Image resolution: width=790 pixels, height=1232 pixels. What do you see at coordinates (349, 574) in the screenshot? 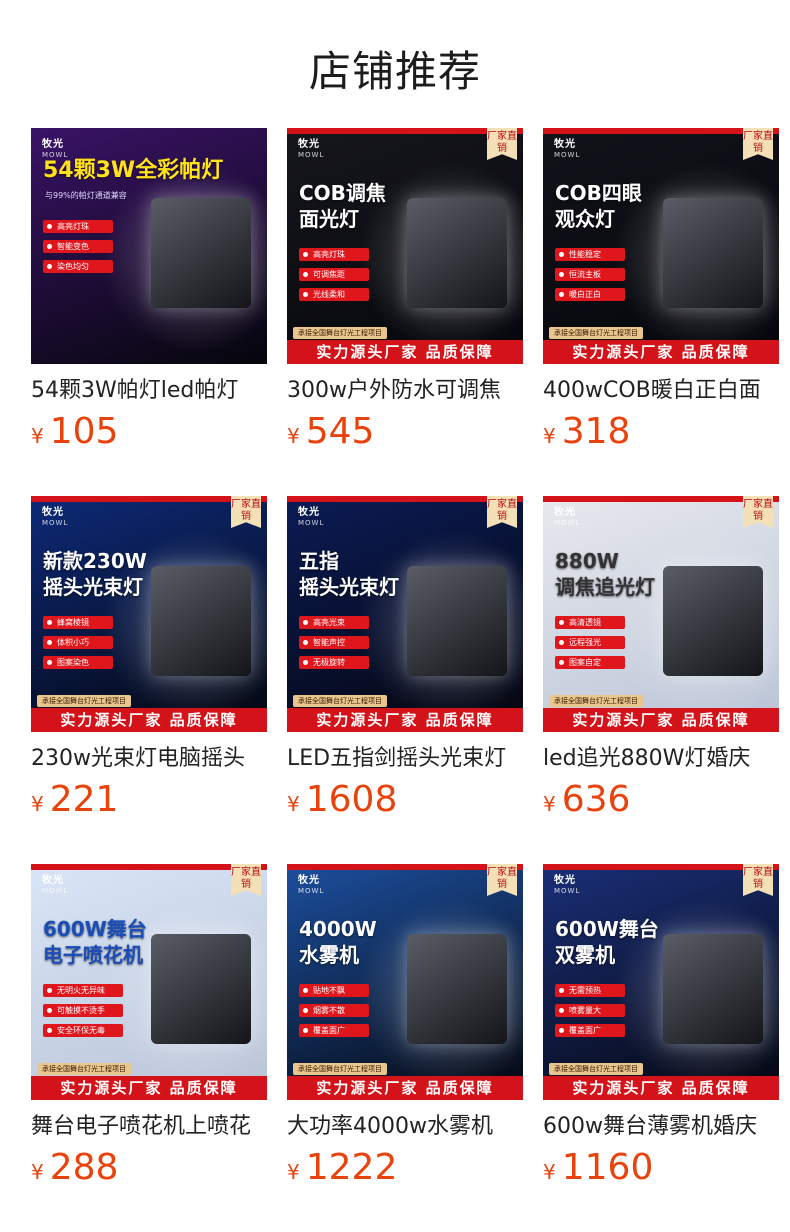
I see `product-headline: 五指 摇头光束灯` at bounding box center [349, 574].